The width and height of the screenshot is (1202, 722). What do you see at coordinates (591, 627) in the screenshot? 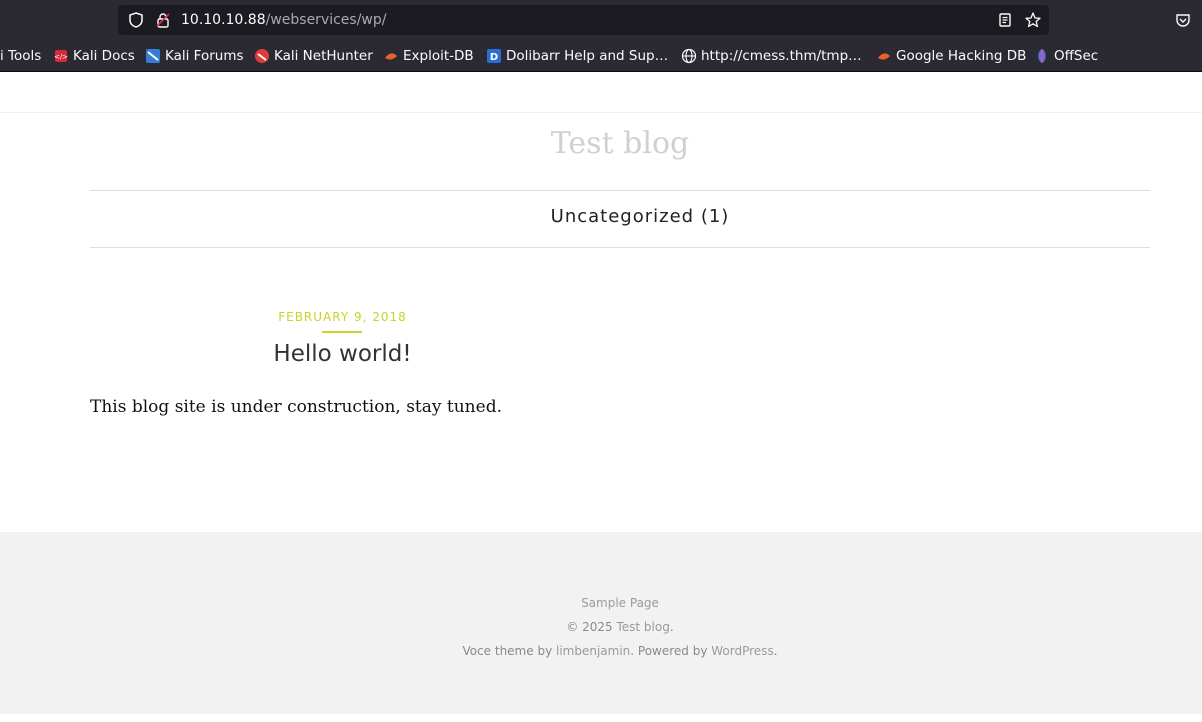
I see `copyright-prefix: © 2025` at bounding box center [591, 627].